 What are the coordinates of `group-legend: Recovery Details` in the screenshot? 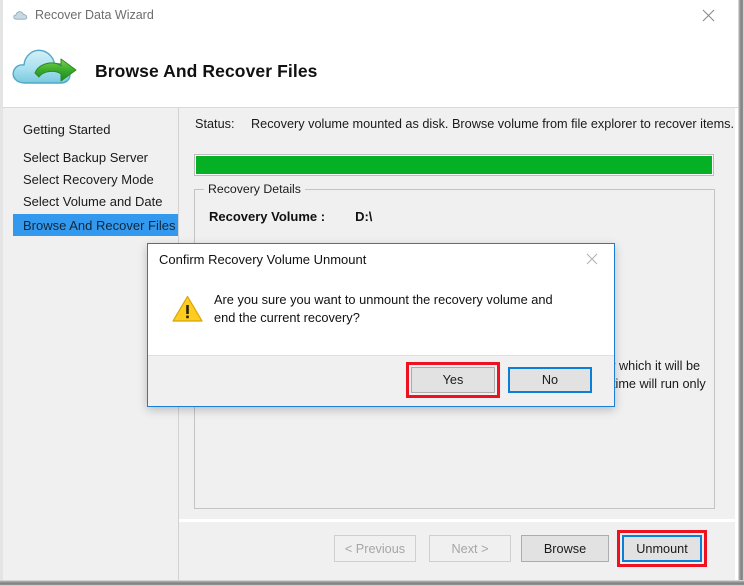 It's located at (254, 189).